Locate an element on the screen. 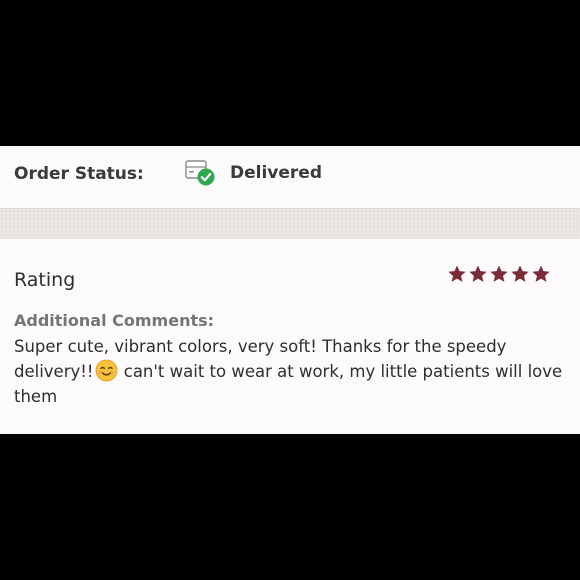 The height and width of the screenshot is (580, 580). order-status-label: Order Status: is located at coordinates (79, 174).